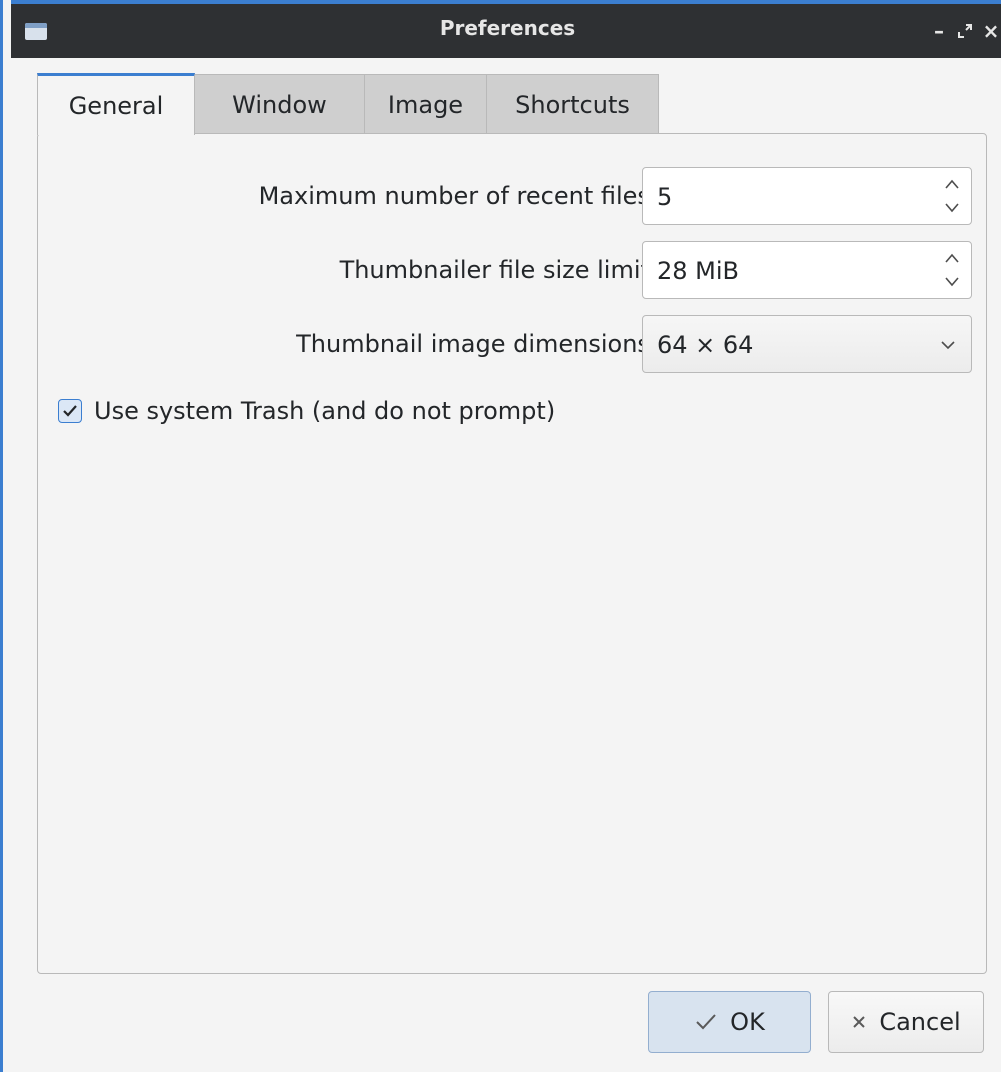 The width and height of the screenshot is (1001, 1072). What do you see at coordinates (116, 104) in the screenshot?
I see `tab-general: General` at bounding box center [116, 104].